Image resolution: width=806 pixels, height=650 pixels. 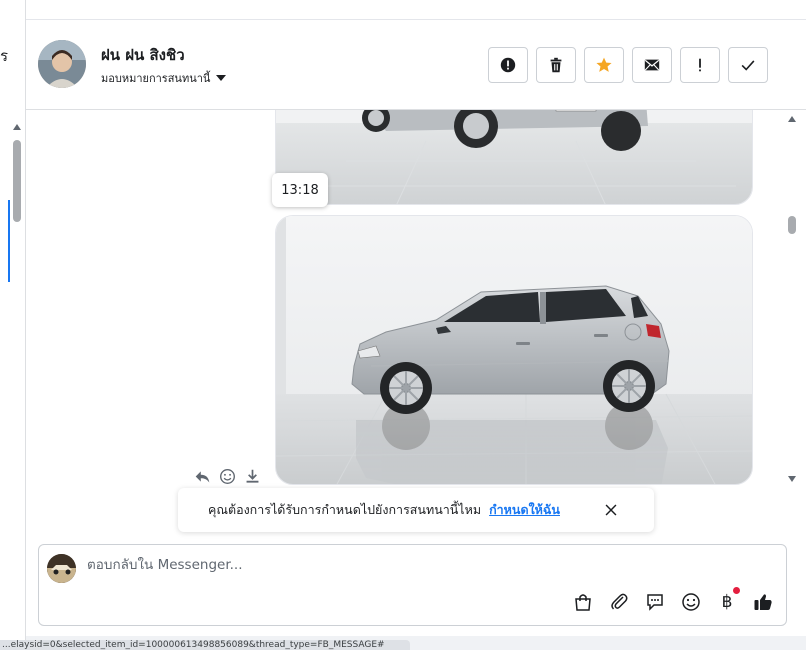 What do you see at coordinates (611, 510) in the screenshot?
I see `close-icon` at bounding box center [611, 510].